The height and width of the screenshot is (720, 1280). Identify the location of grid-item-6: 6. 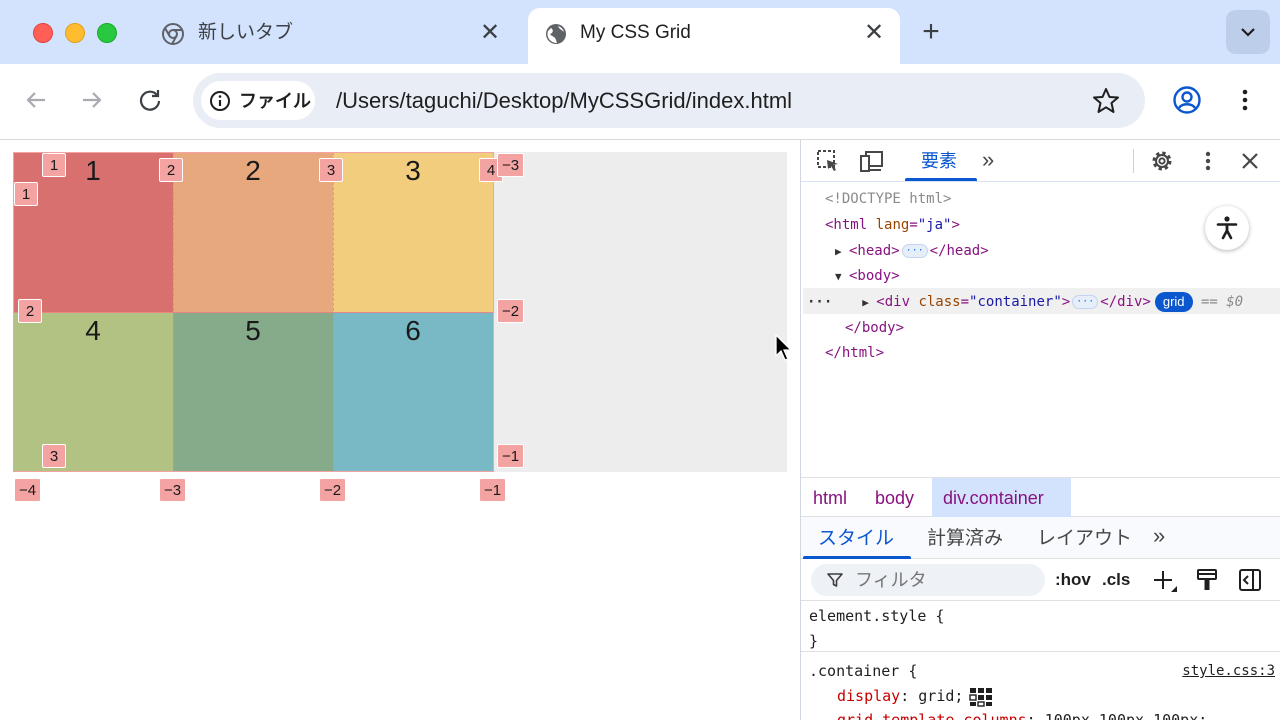
(413, 392).